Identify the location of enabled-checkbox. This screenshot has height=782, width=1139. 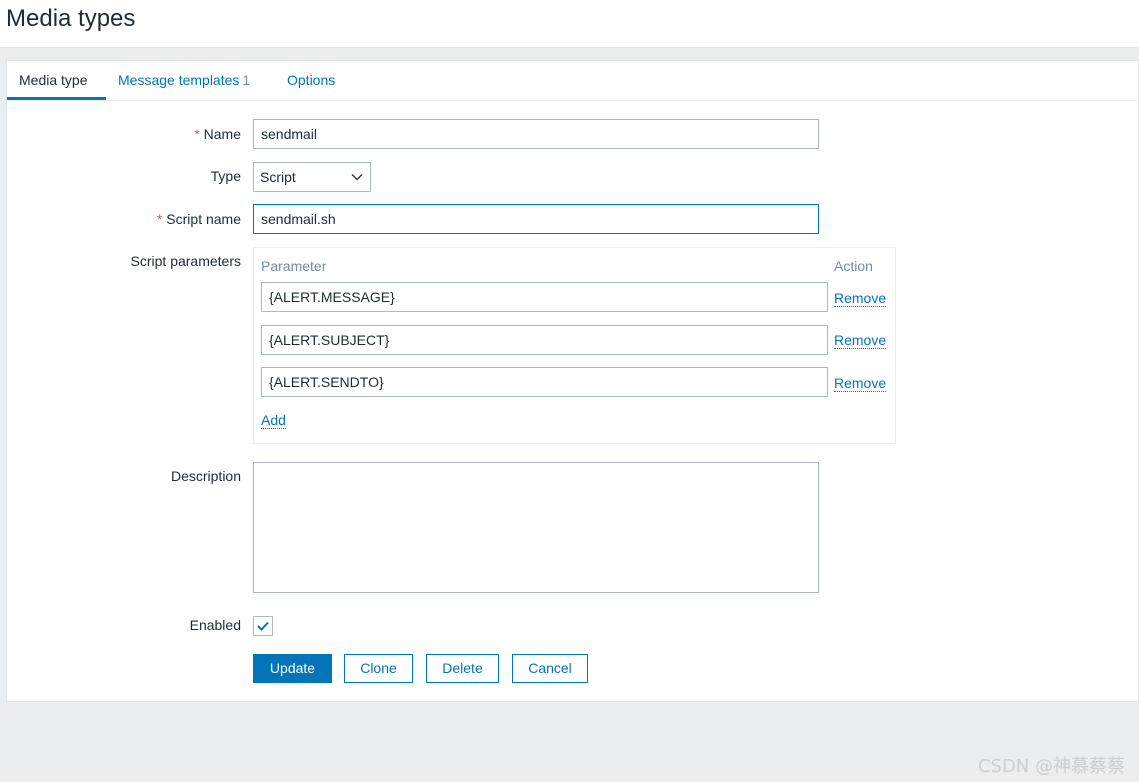
(263, 626).